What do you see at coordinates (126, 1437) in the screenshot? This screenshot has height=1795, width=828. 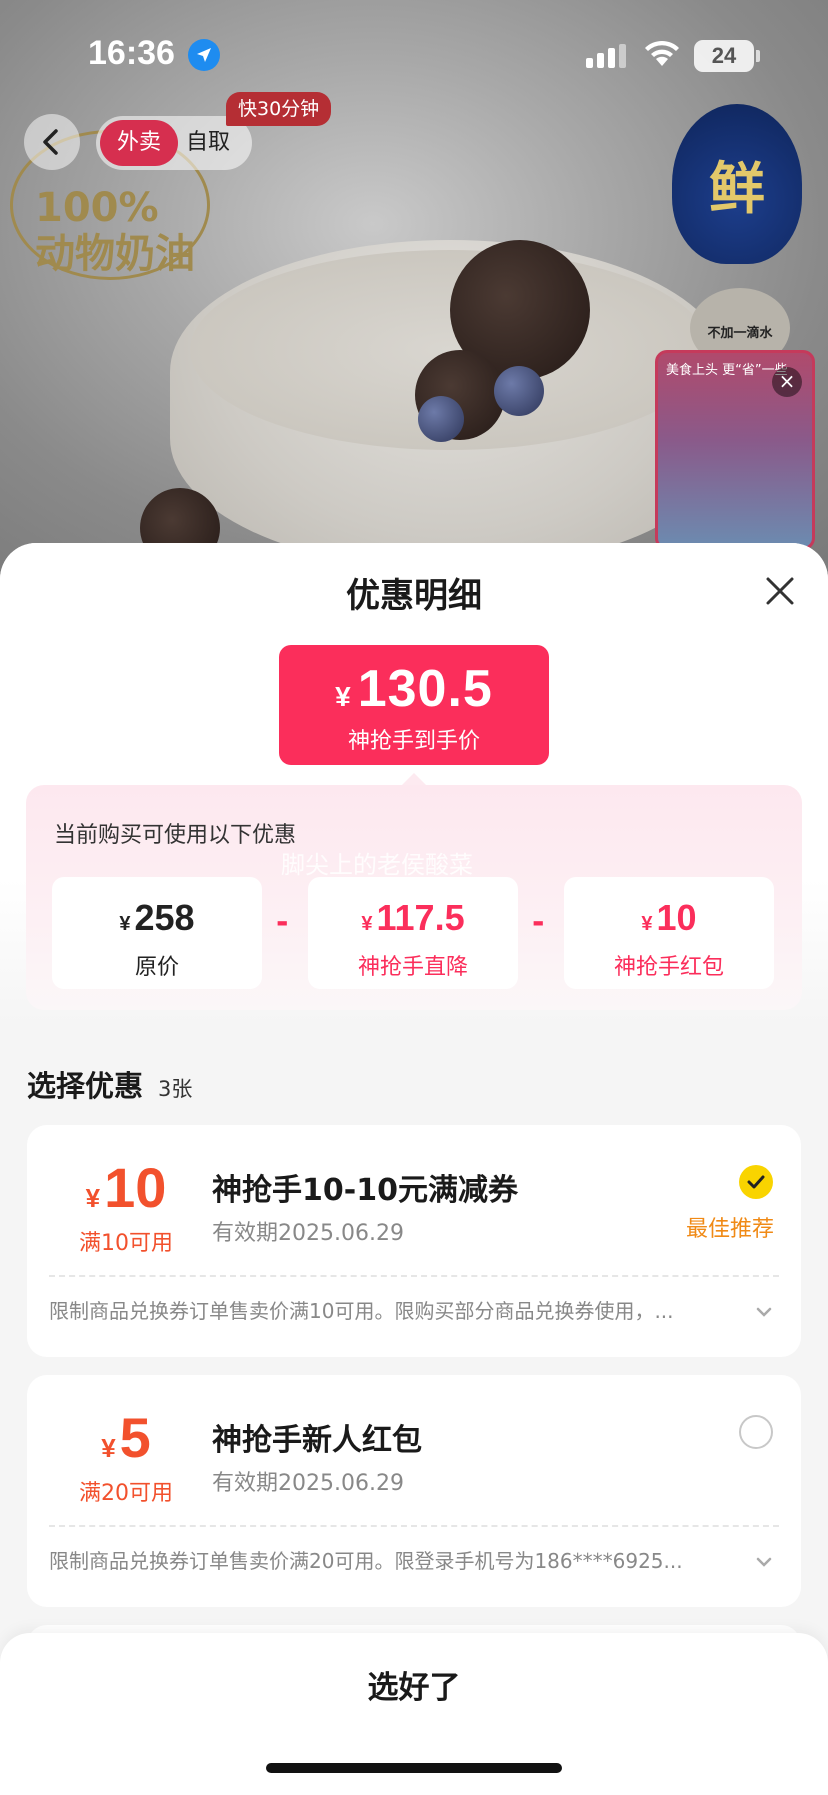 I see `coupon-amount: ¥5` at bounding box center [126, 1437].